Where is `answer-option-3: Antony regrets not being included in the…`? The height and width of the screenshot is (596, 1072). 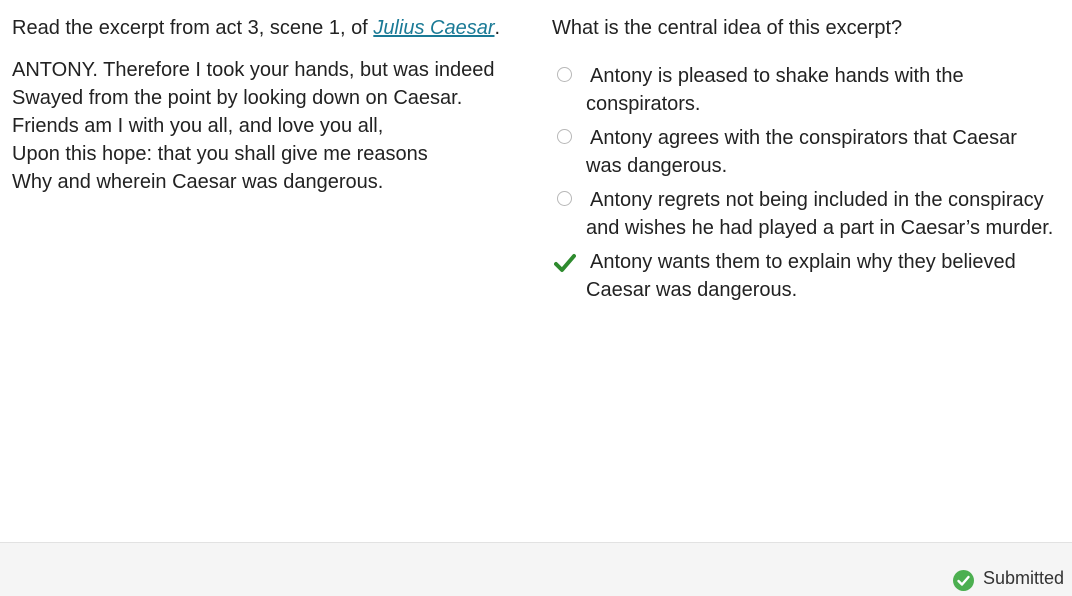
answer-option-3: Antony regrets not being included in the… is located at coordinates (812, 214).